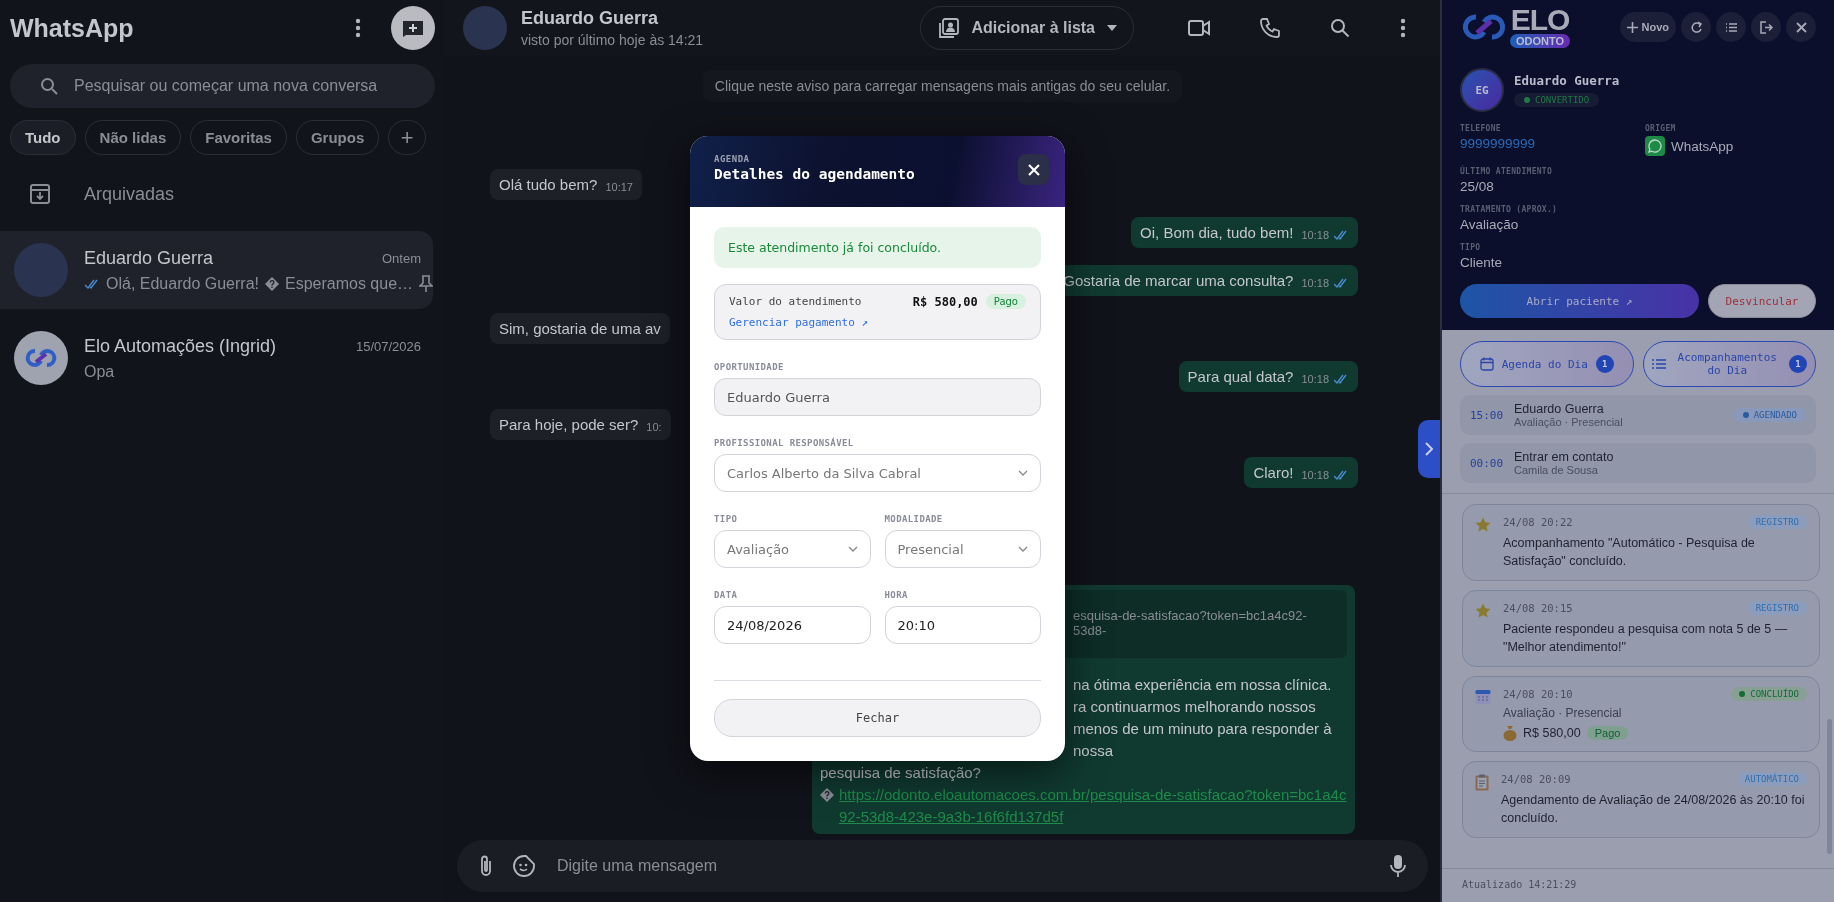  What do you see at coordinates (1569, 421) in the screenshot?
I see `appointment-details: Avaliação · Presencial` at bounding box center [1569, 421].